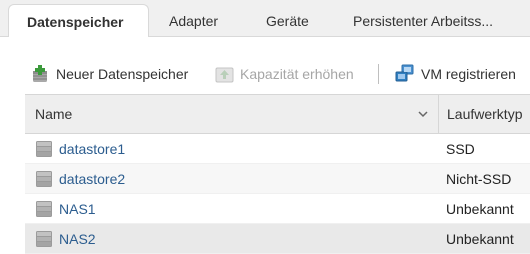 This screenshot has width=530, height=254. What do you see at coordinates (122, 74) in the screenshot?
I see `new-datastore-label: Neuer Datenspeicher` at bounding box center [122, 74].